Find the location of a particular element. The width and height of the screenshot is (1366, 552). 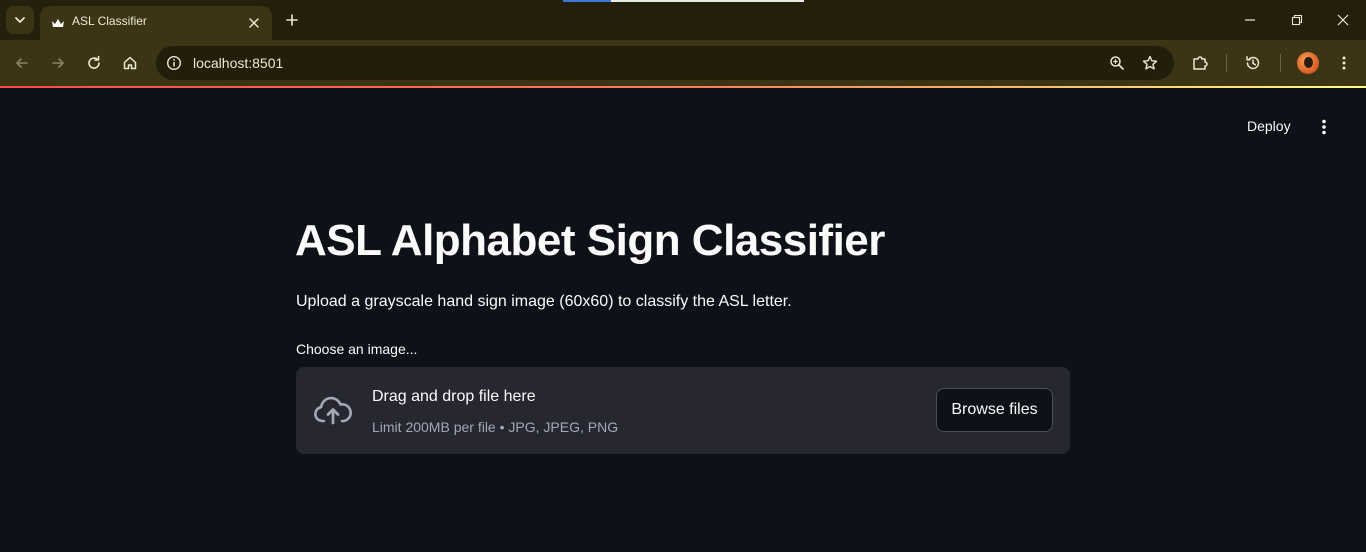

tab-search-button is located at coordinates (20, 20).